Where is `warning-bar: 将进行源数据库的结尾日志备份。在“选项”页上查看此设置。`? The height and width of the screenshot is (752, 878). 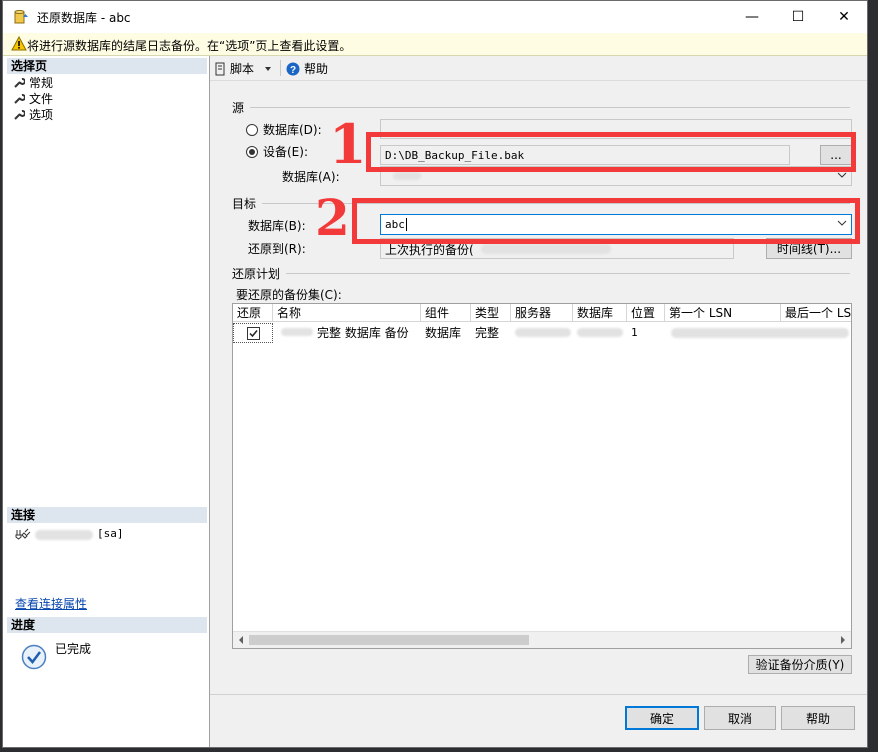
warning-bar: 将进行源数据库的结尾日志备份。在“选项”页上查看此设置。 is located at coordinates (435, 44).